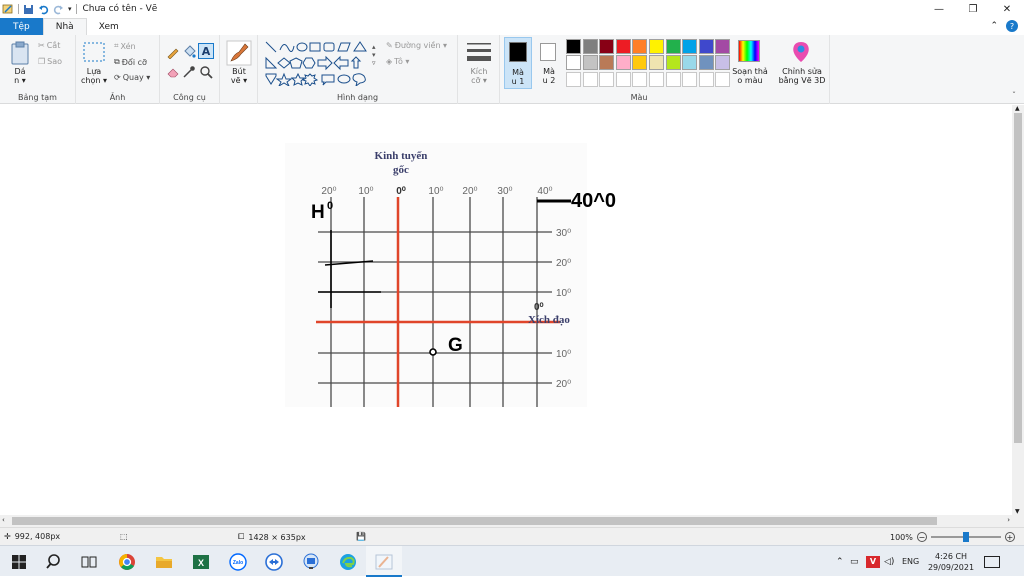 The width and height of the screenshot is (1024, 577). I want to click on tab-view: Xem, so click(109, 26).